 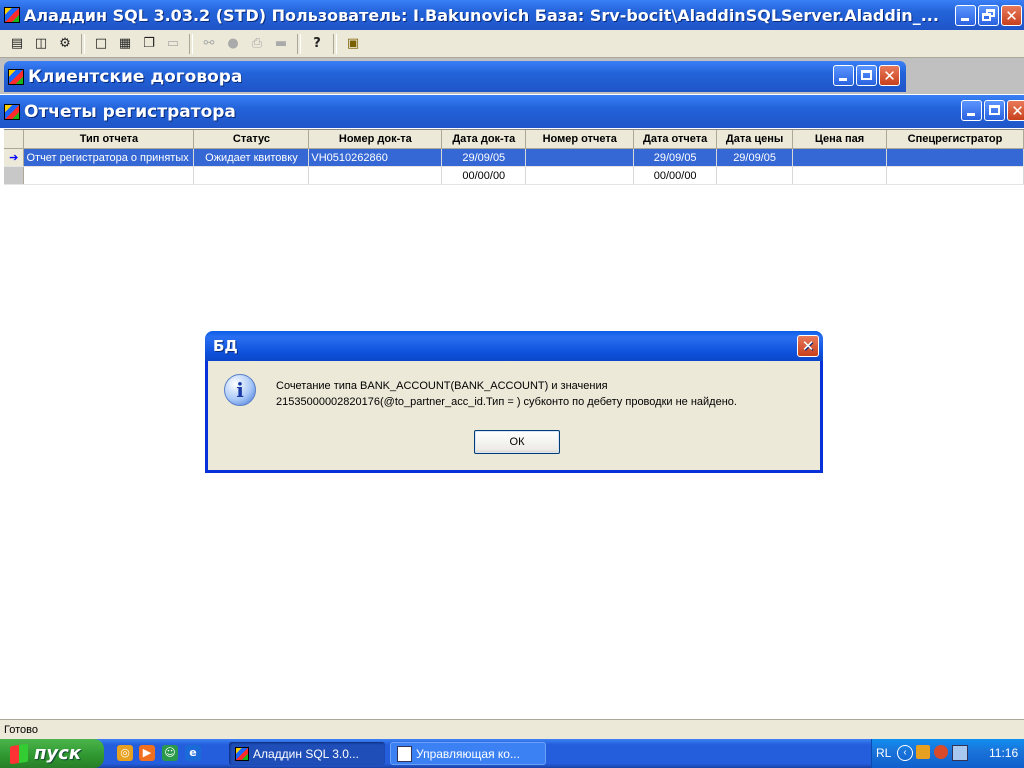 What do you see at coordinates (512, 729) in the screenshot?
I see `status-bar: Готово` at bounding box center [512, 729].